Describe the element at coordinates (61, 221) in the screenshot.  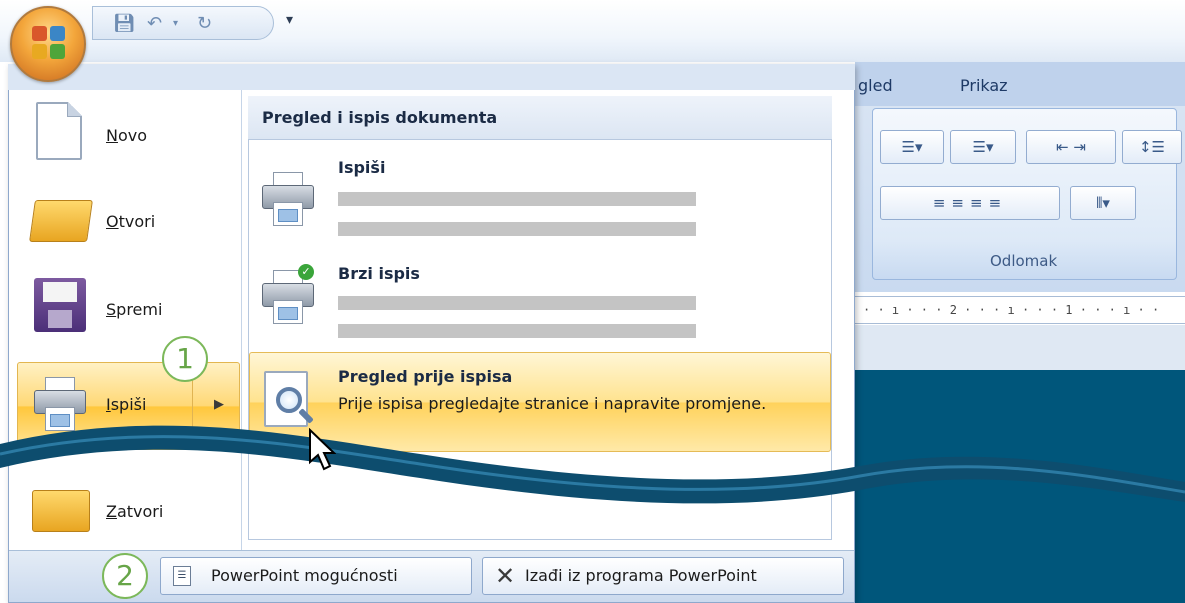
I see `open-folder-icon` at that location.